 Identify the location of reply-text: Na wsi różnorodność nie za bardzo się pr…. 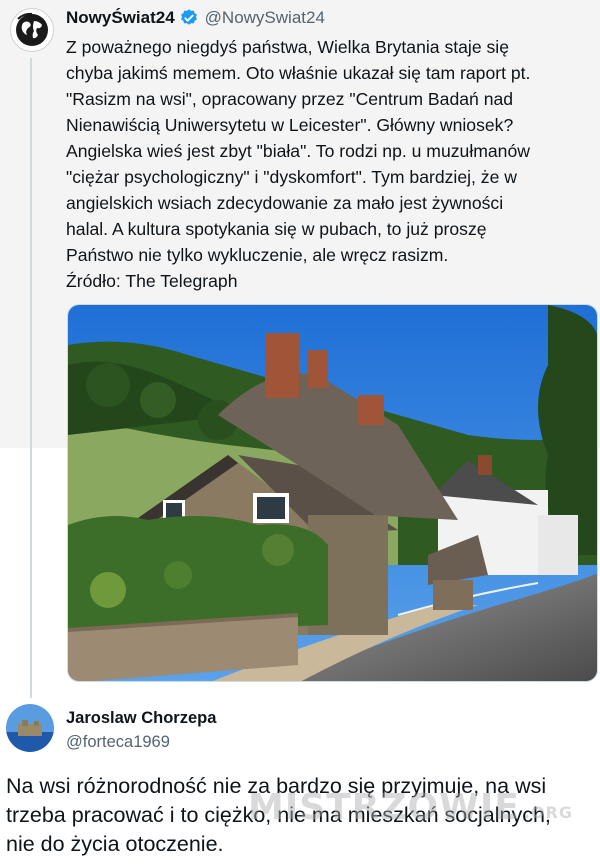
(301, 815).